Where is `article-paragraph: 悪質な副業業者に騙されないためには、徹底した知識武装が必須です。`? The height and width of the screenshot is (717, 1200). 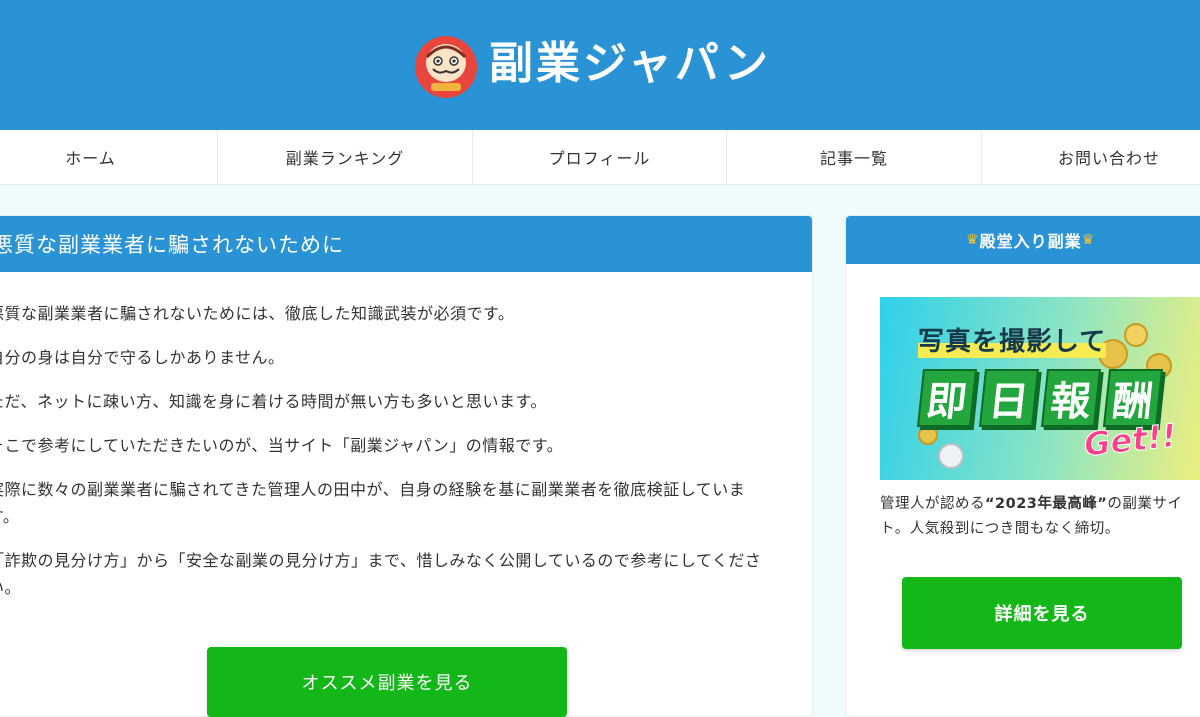
article-paragraph: 悪質な副業業者に騙されないためには、徹底した知識武装が必須です。 is located at coordinates (257, 313).